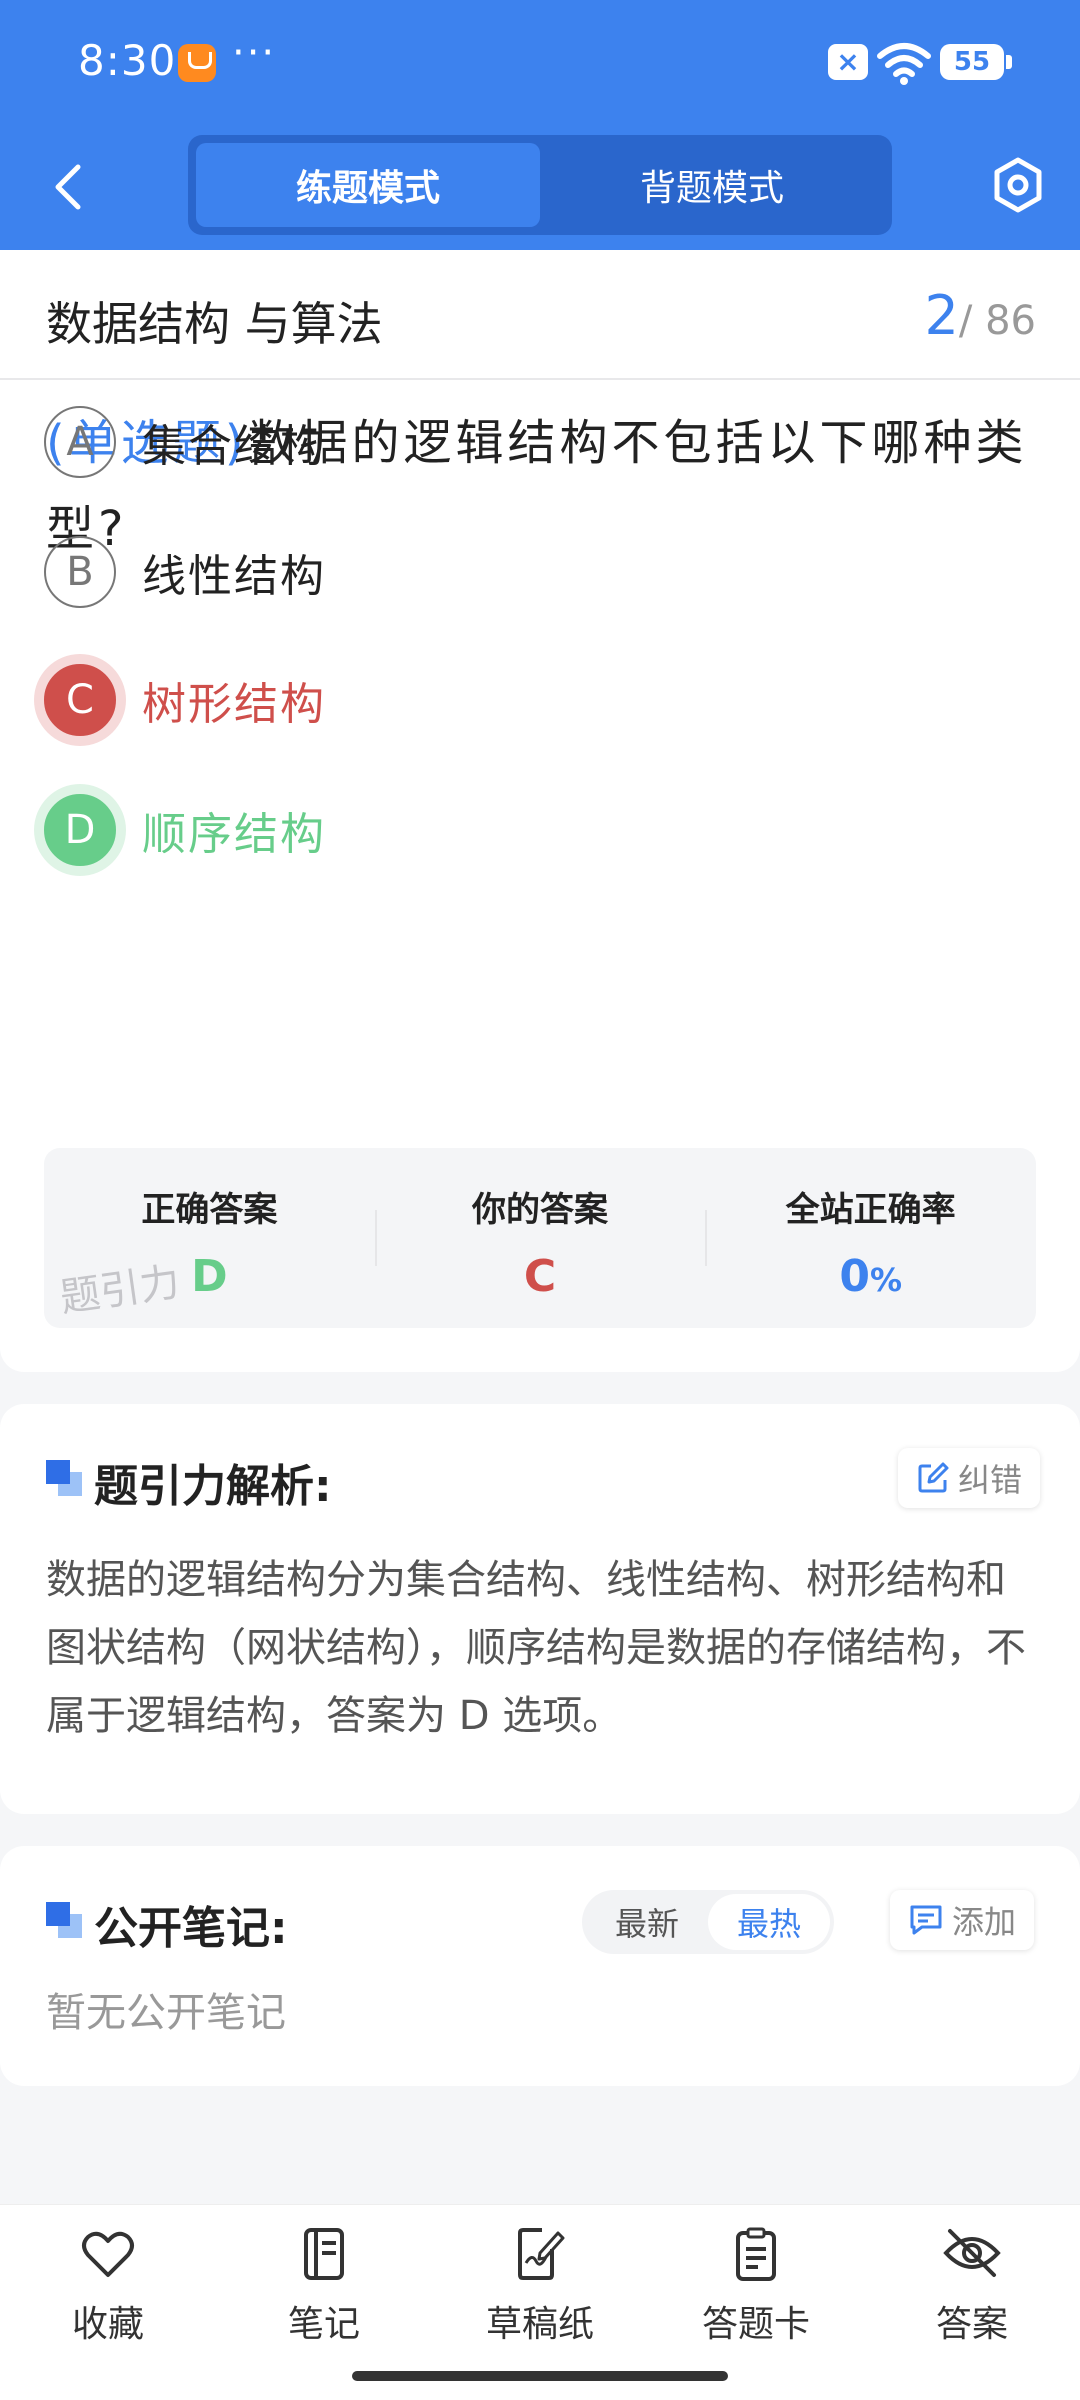 Image resolution: width=1080 pixels, height=2400 pixels. Describe the element at coordinates (324, 2287) in the screenshot. I see `notes-button: 笔记` at that location.